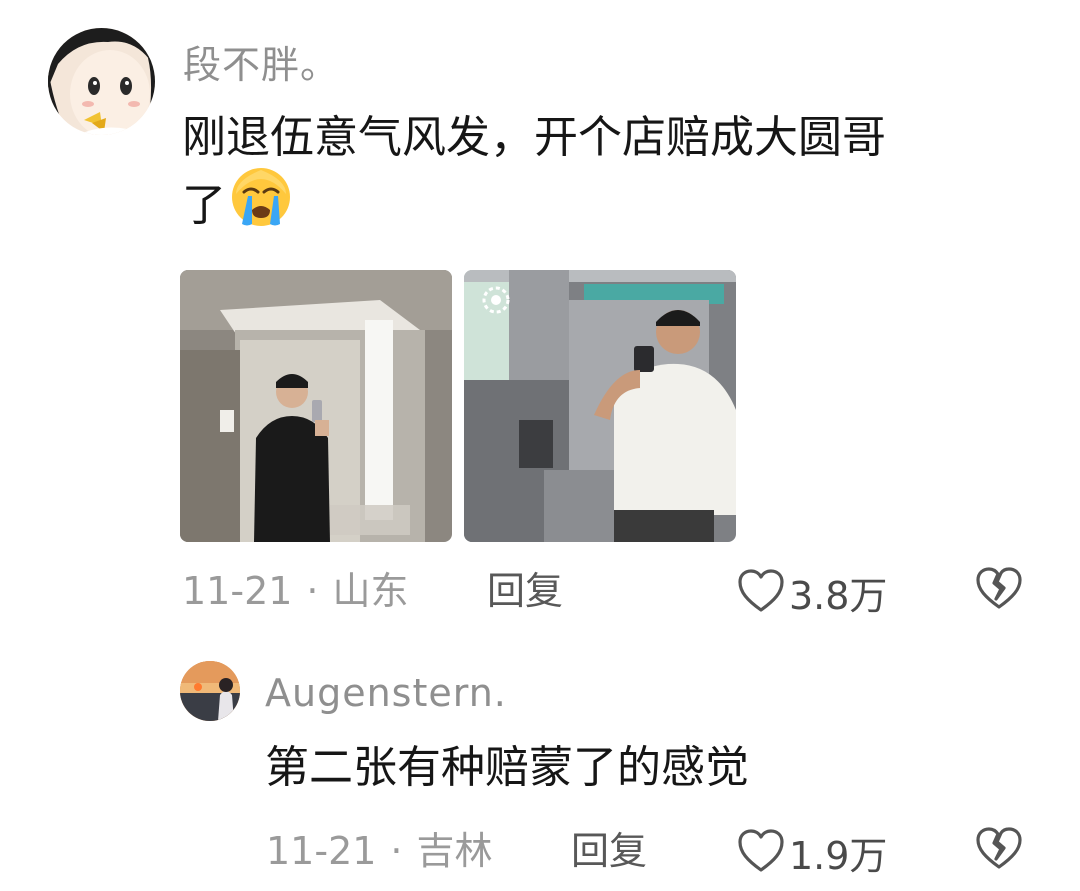 The height and width of the screenshot is (891, 1080). Describe the element at coordinates (507, 767) in the screenshot. I see `reply-text: 第二张有种赔蒙了的感觉` at that location.